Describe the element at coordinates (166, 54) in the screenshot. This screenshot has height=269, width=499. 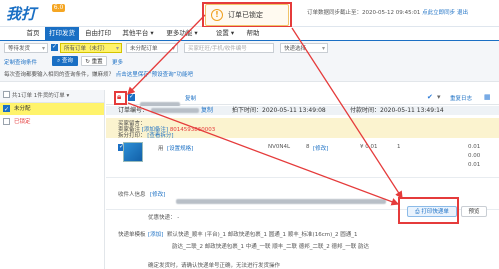
I see `arrow-toast-to-lock` at that location.